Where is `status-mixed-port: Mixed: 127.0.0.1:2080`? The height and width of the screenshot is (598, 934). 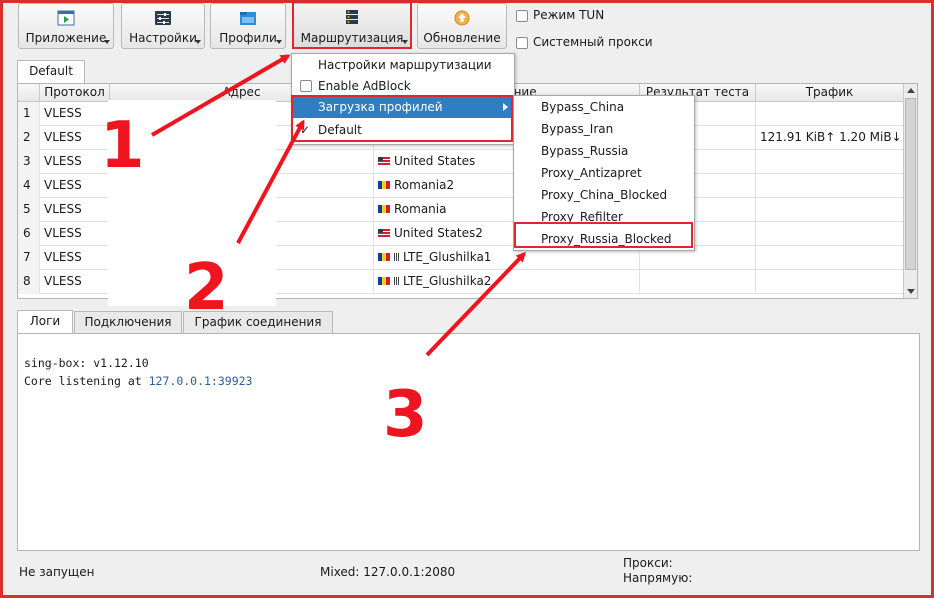
status-mixed-port: Mixed: 127.0.0.1:2080 is located at coordinates (388, 572).